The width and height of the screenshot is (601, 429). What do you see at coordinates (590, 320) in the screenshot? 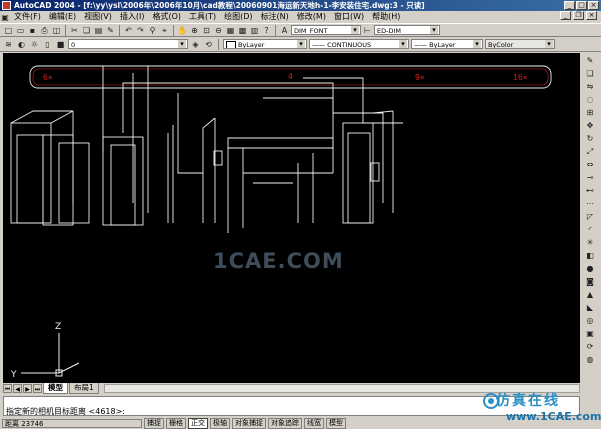
I see `torus-icon: ◎` at bounding box center [590, 320].